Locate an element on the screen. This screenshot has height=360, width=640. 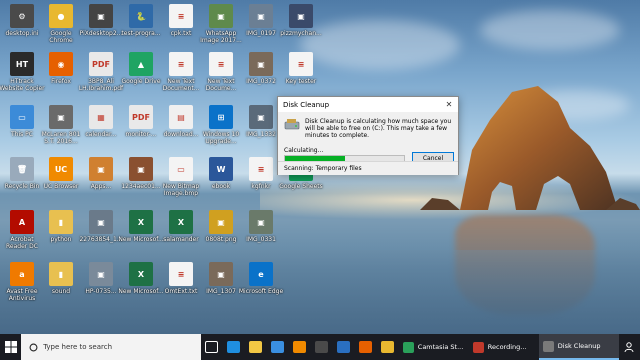
desktop-icon-image: ⚙ is located at coordinates (22, 16).